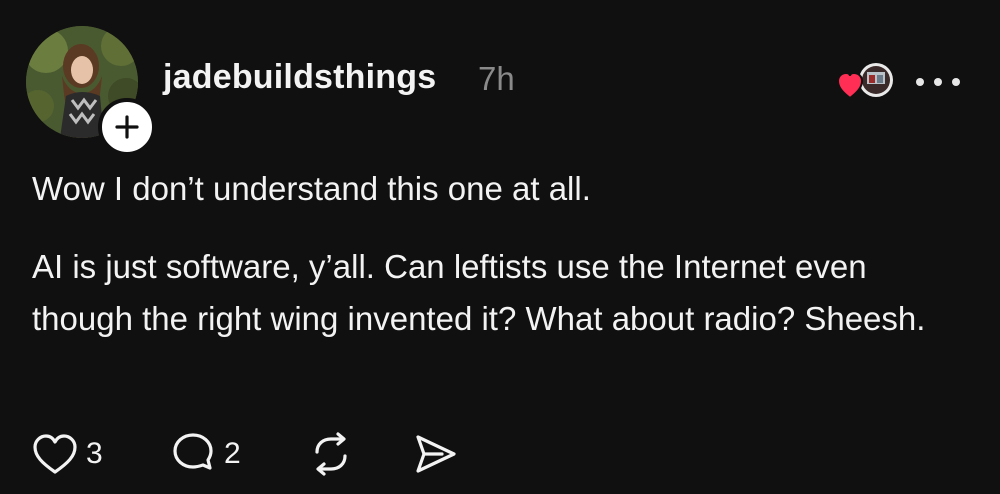 The height and width of the screenshot is (494, 1000). I want to click on repost-button, so click(331, 454).